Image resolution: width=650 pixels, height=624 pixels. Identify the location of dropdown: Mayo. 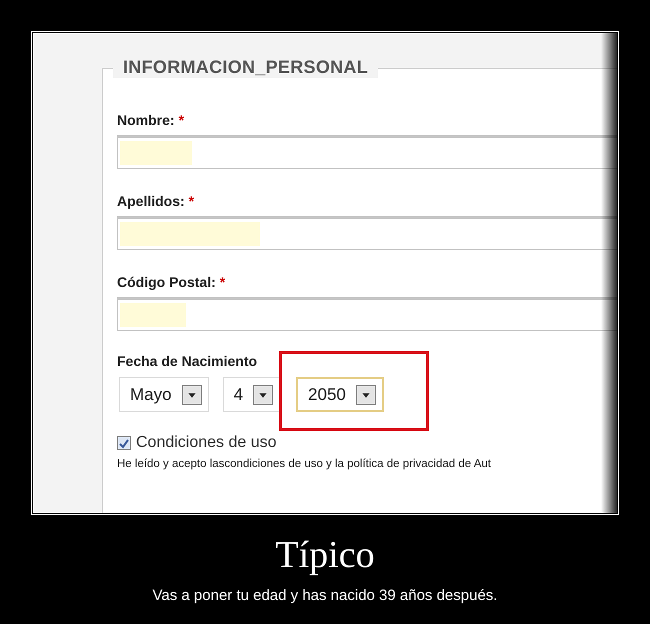
(164, 394).